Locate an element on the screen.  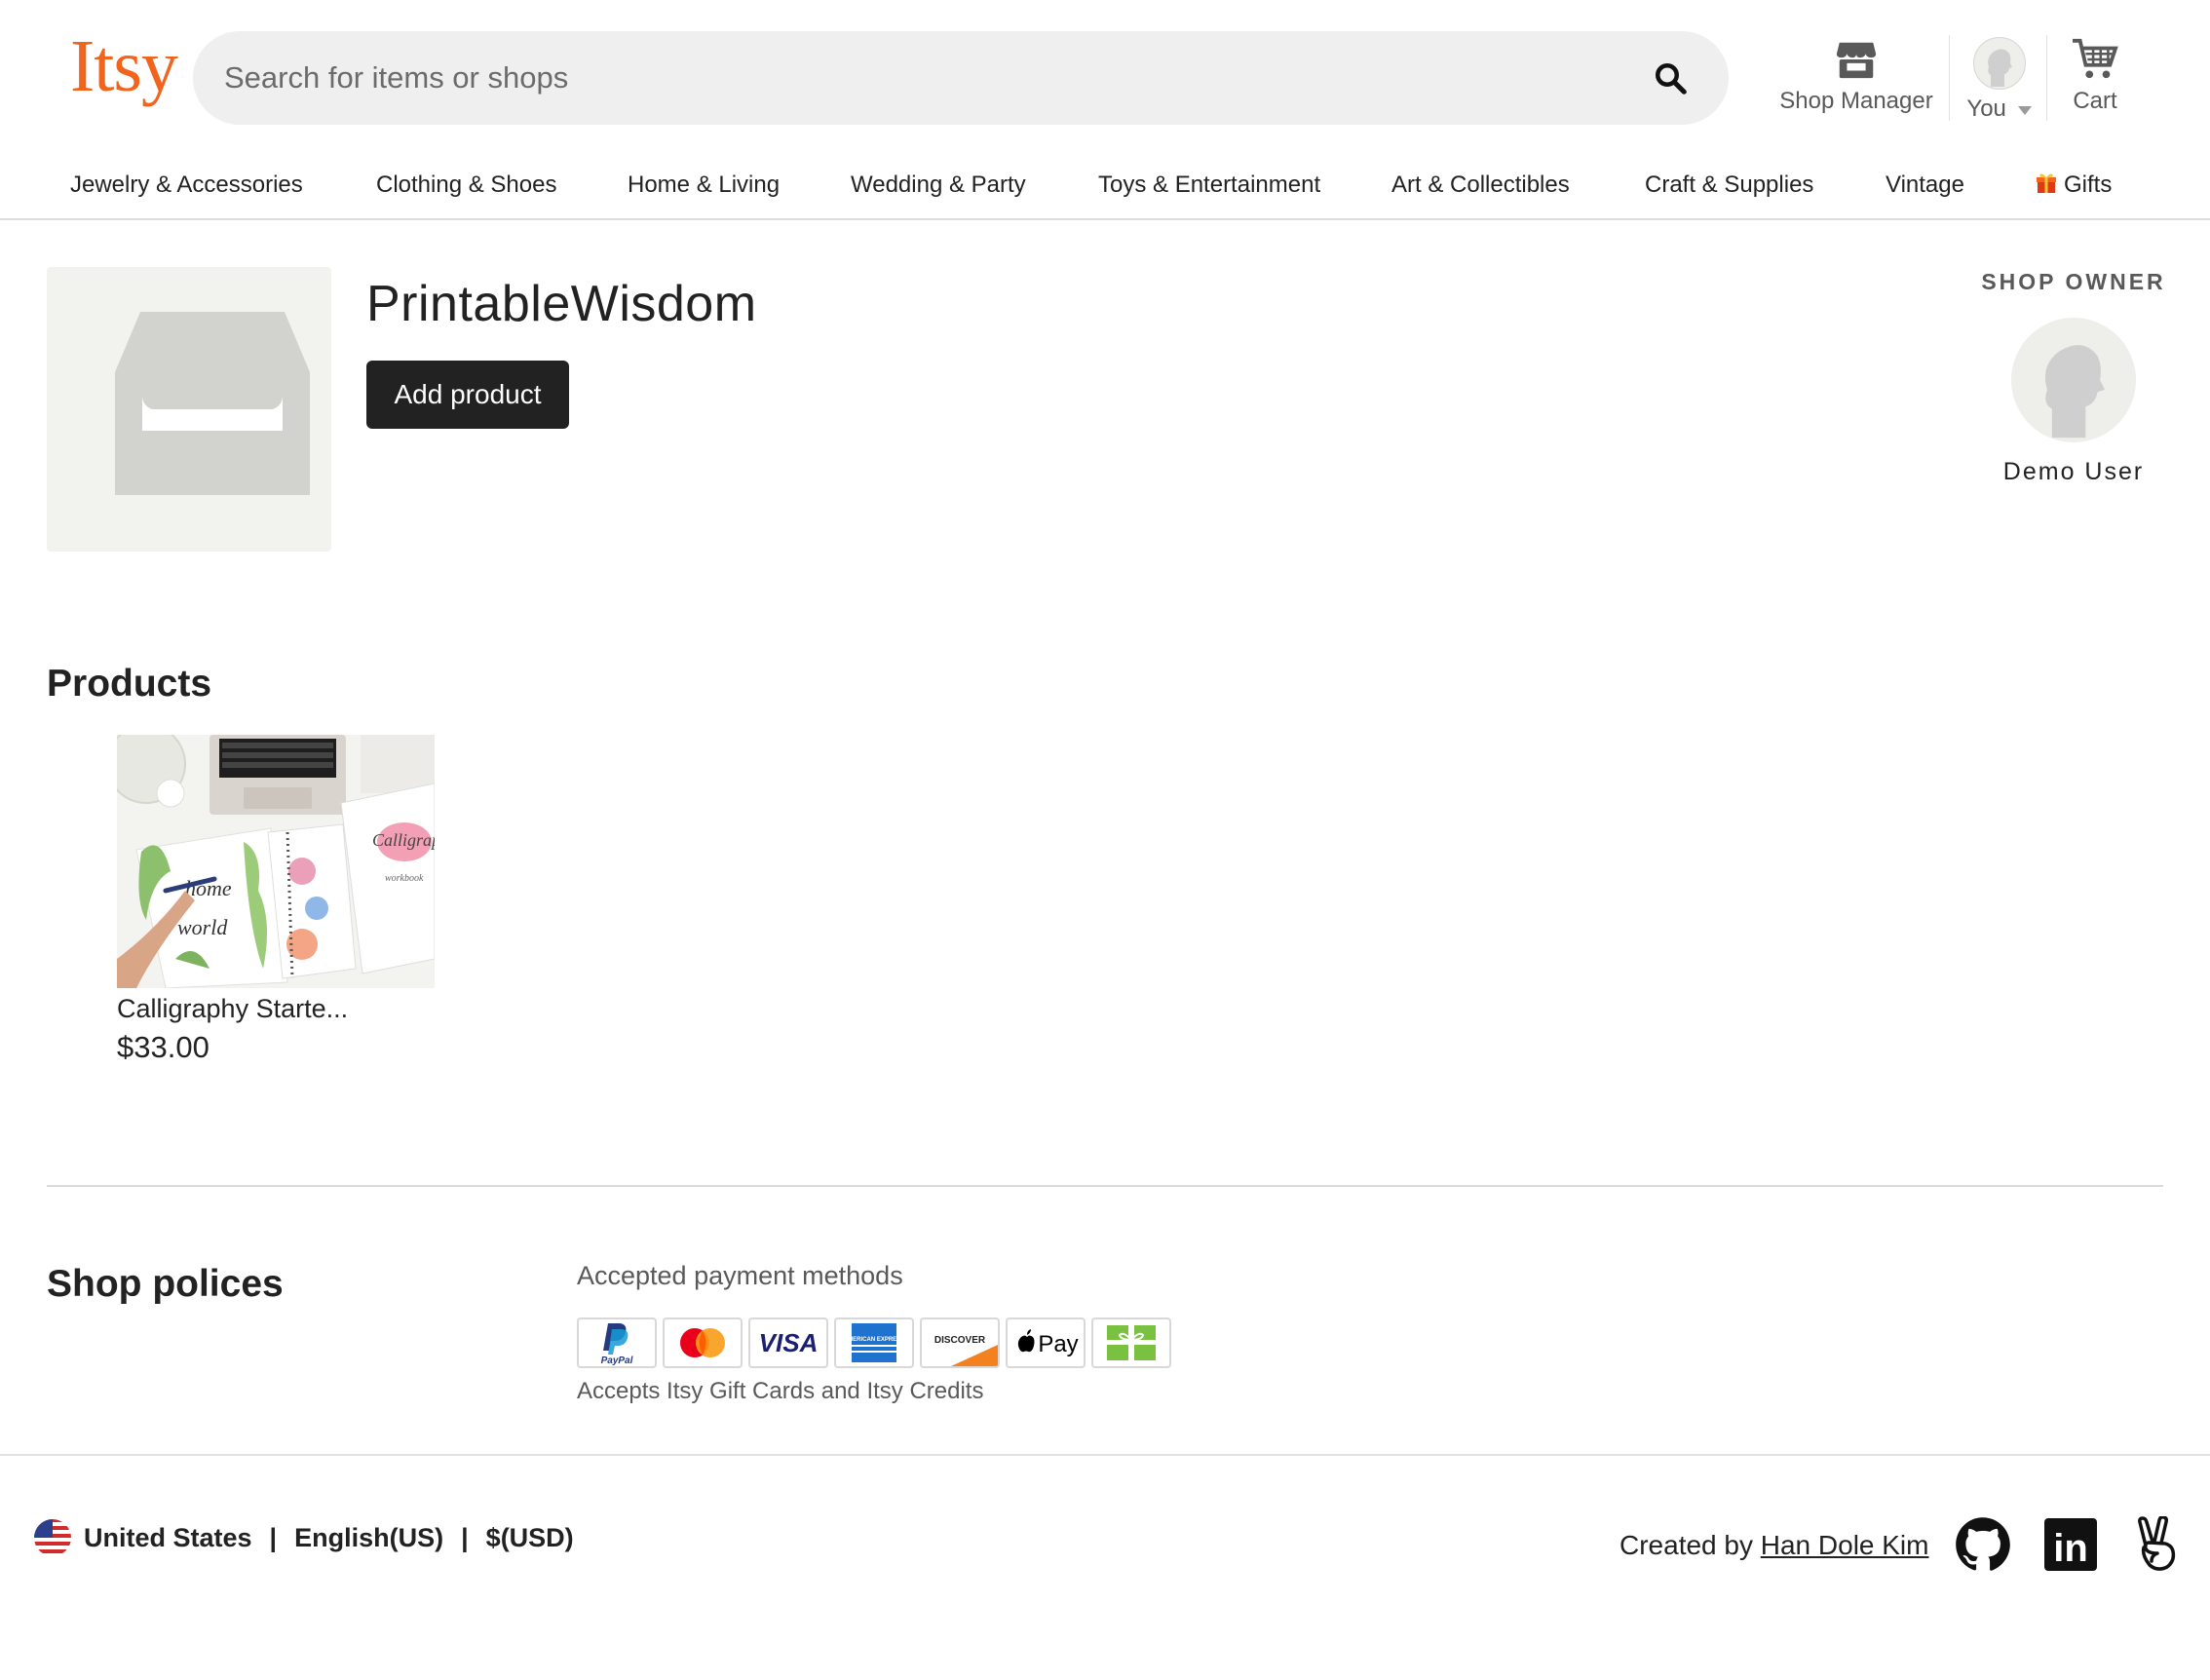
mastercard-icon is located at coordinates (703, 1342).